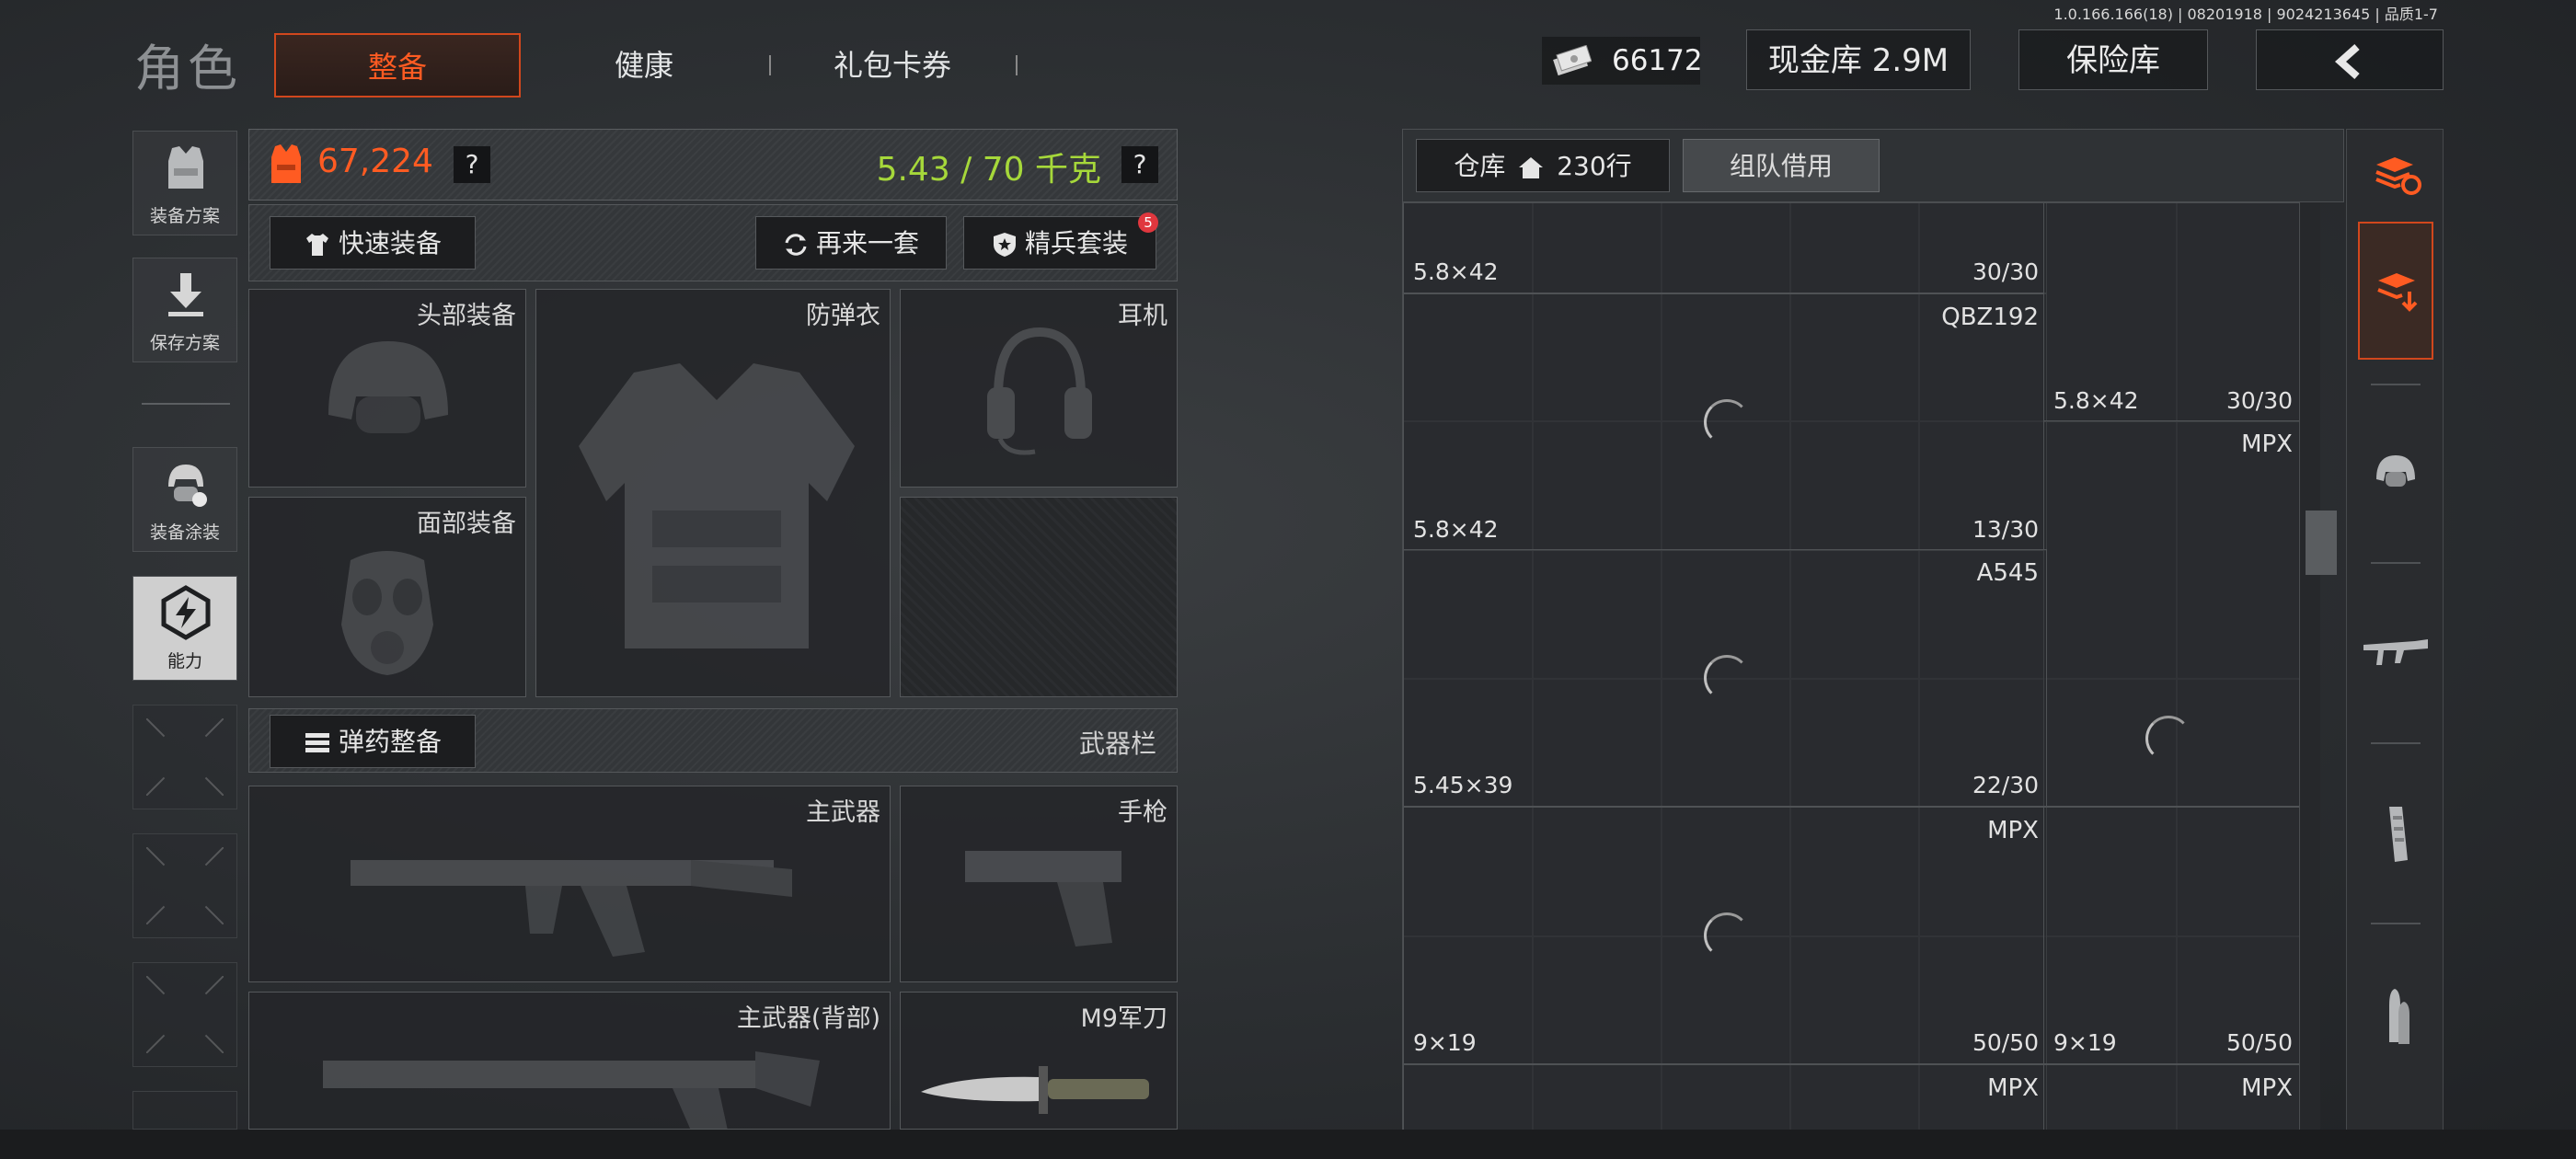  What do you see at coordinates (2171, 935) in the screenshot?
I see `inventory-item: 9×19 50/50` at bounding box center [2171, 935].